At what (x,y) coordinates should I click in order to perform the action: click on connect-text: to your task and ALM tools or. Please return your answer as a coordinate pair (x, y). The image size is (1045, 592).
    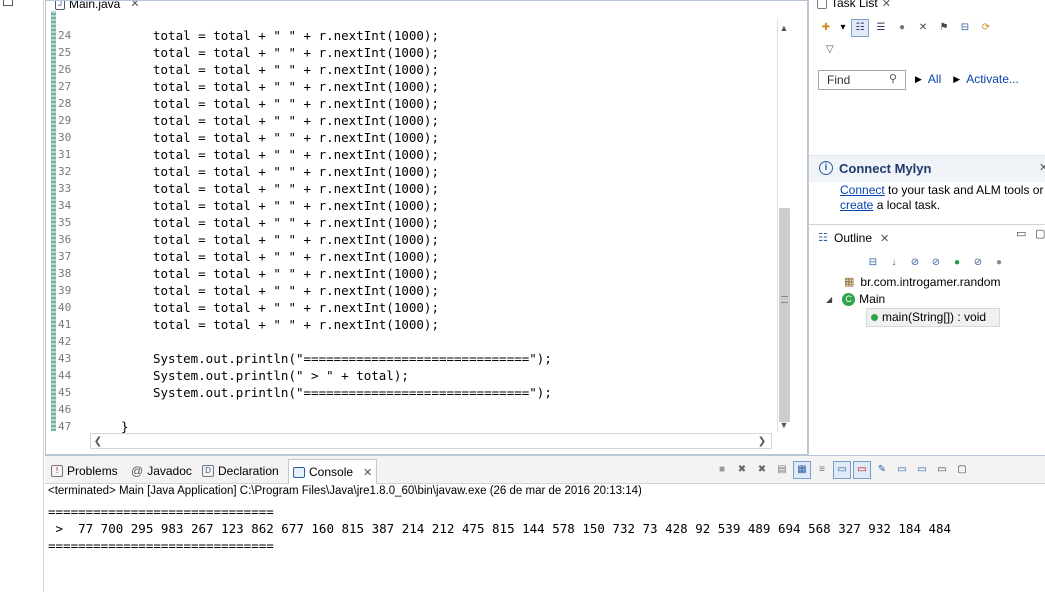
    Looking at the image, I should click on (964, 190).